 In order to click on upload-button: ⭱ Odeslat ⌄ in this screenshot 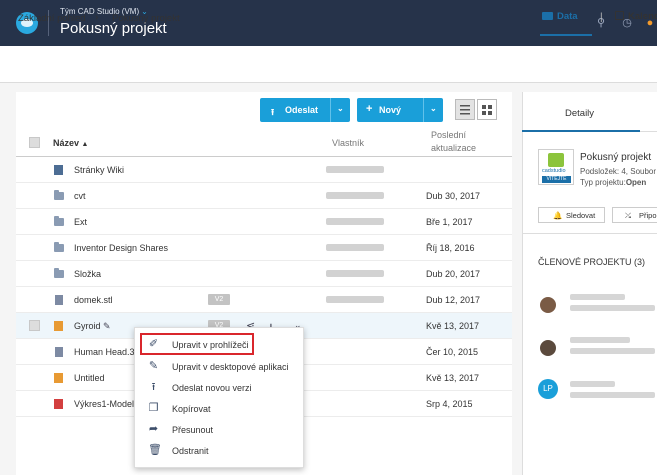, I will do `click(305, 110)`.